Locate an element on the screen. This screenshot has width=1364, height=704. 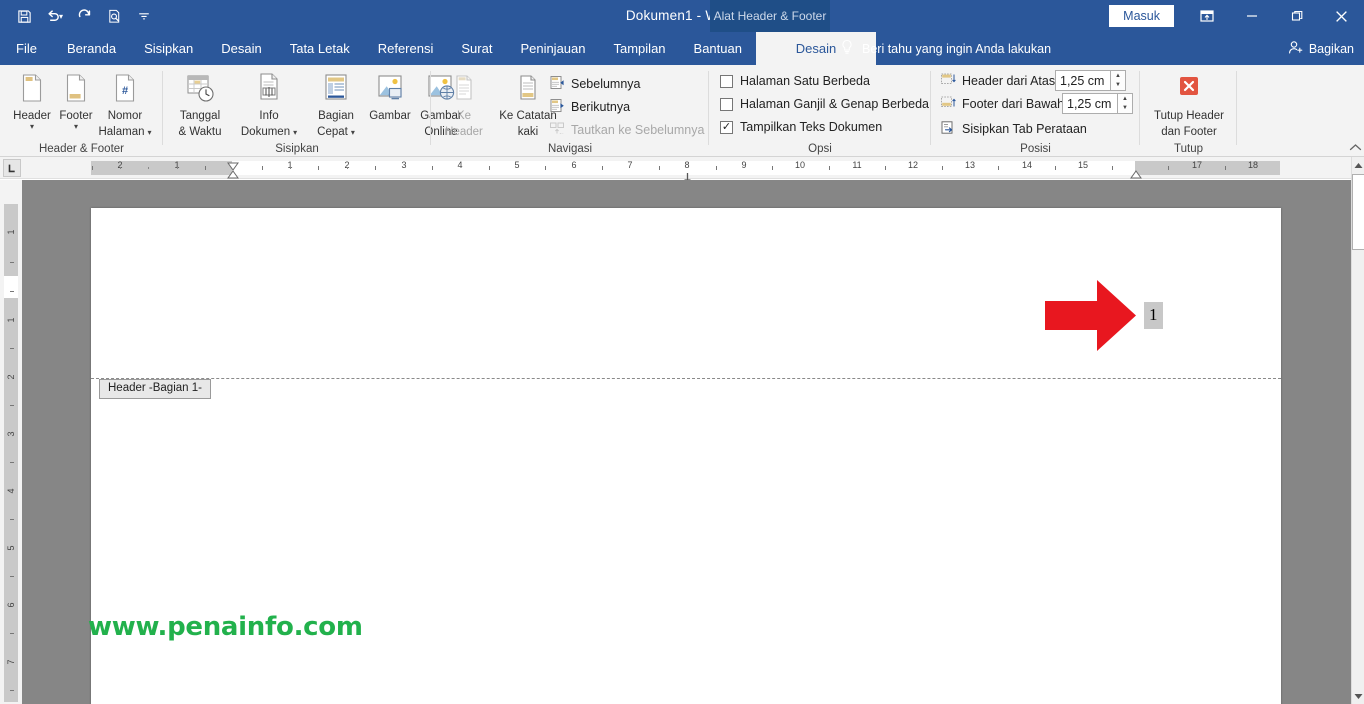
close-button is located at coordinates (1341, 16).